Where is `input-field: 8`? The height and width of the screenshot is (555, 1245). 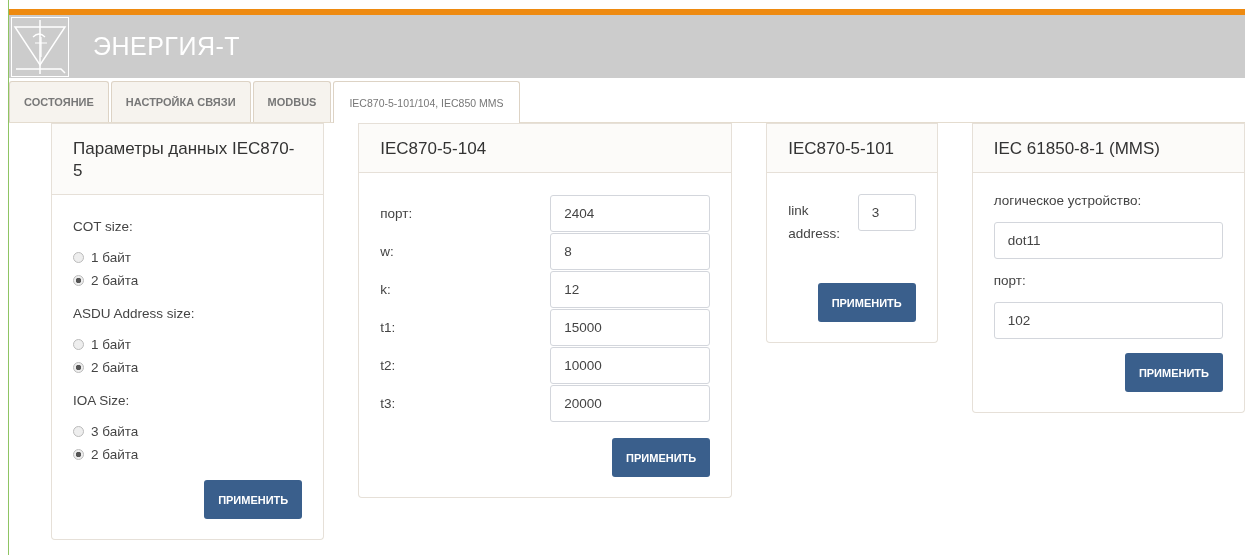
input-field: 8 is located at coordinates (630, 251).